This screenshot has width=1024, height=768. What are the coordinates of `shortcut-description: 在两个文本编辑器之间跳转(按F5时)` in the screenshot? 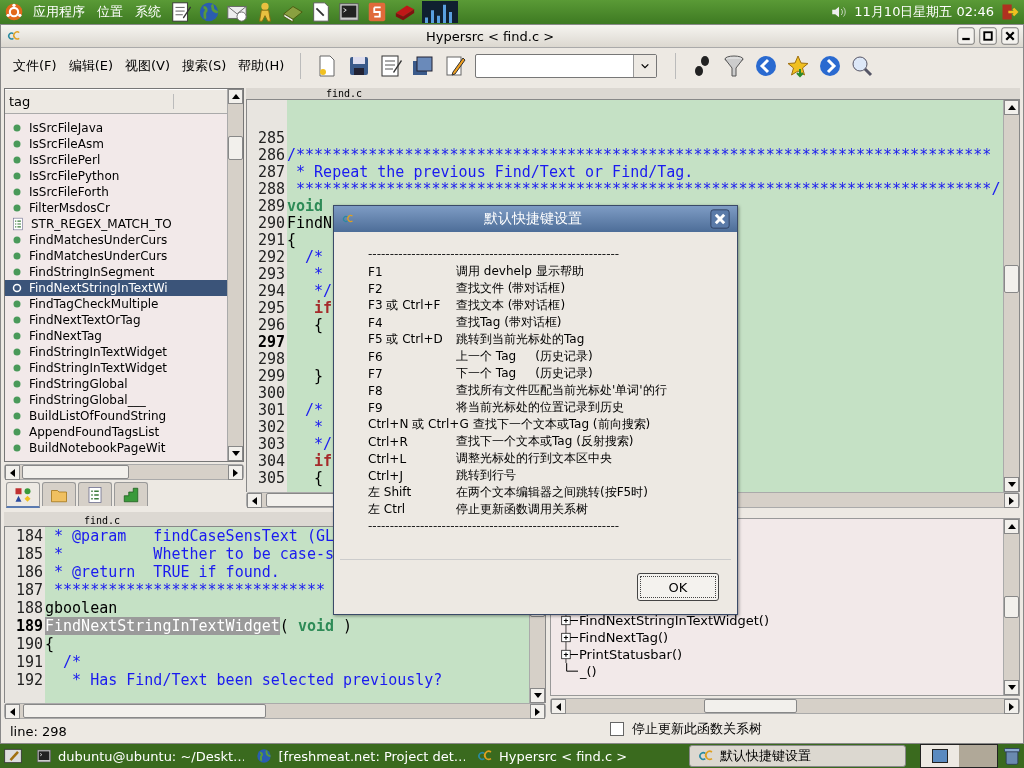 It's located at (552, 492).